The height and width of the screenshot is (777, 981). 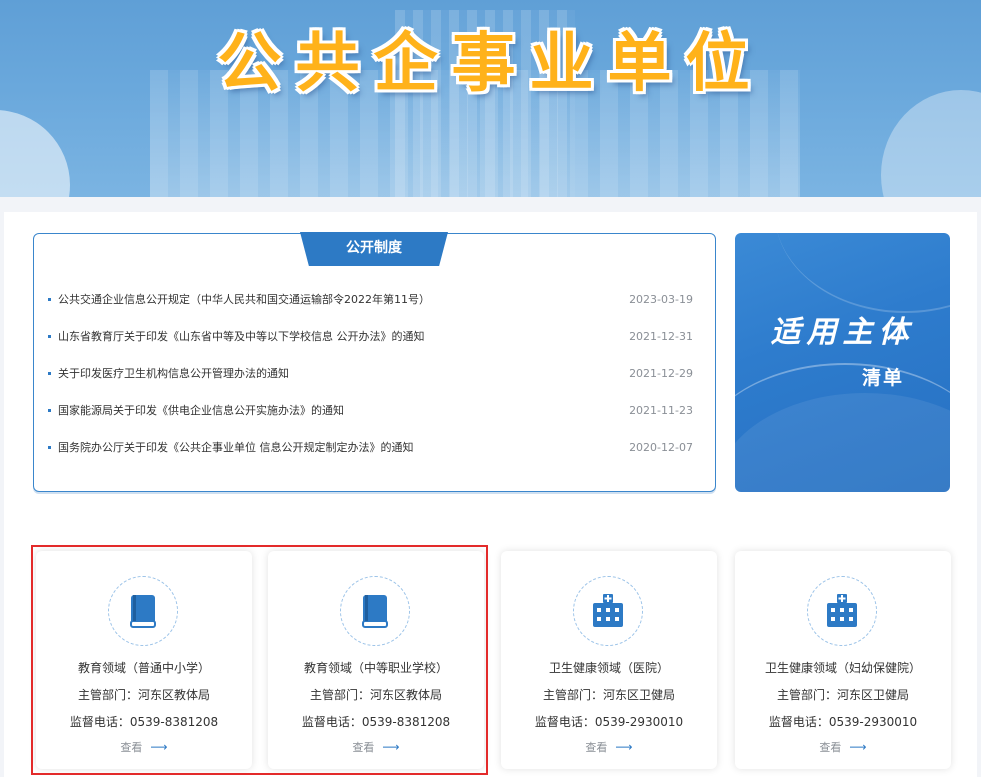 What do you see at coordinates (883, 378) in the screenshot?
I see `side-card-subtitle: 清单` at bounding box center [883, 378].